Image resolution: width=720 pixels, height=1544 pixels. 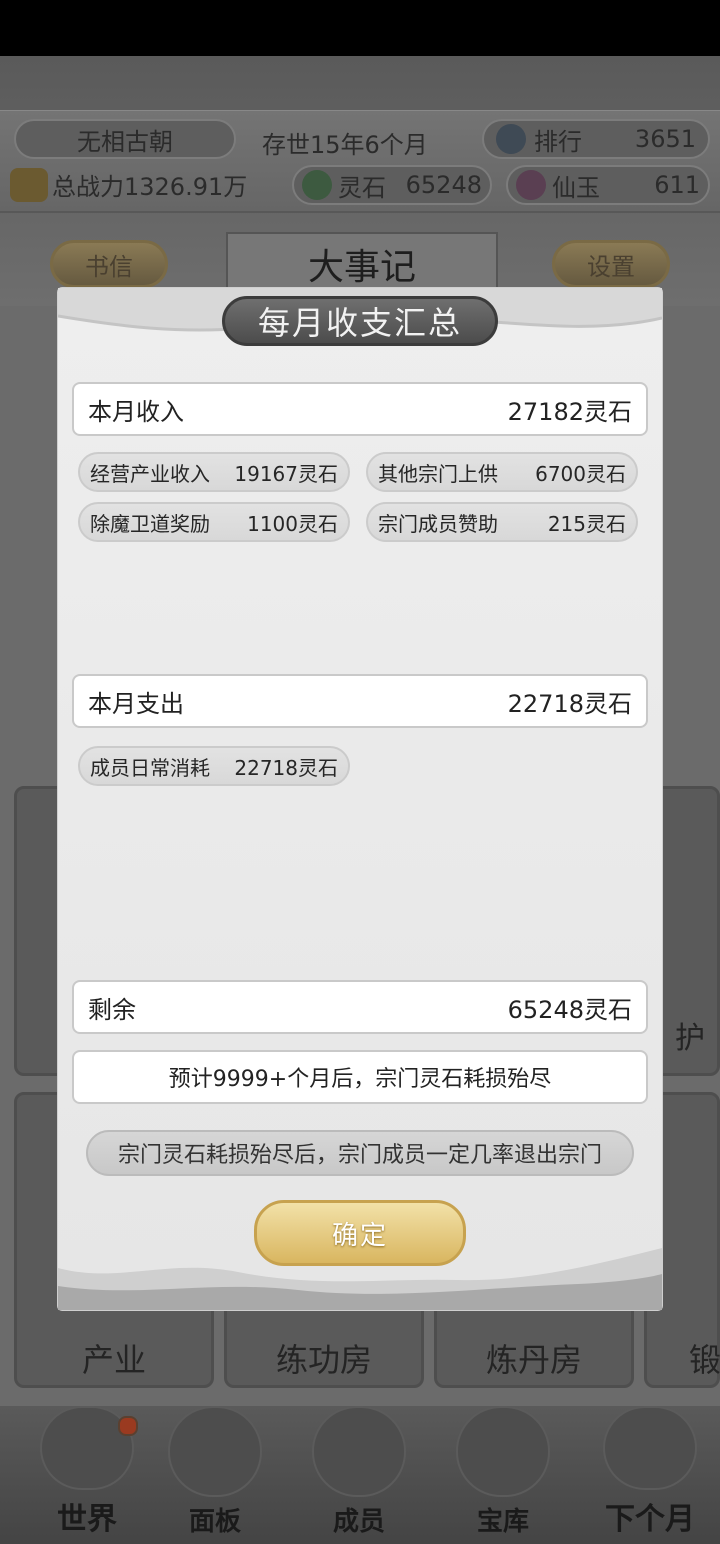 I want to click on next-month-icon, so click(x=650, y=1448).